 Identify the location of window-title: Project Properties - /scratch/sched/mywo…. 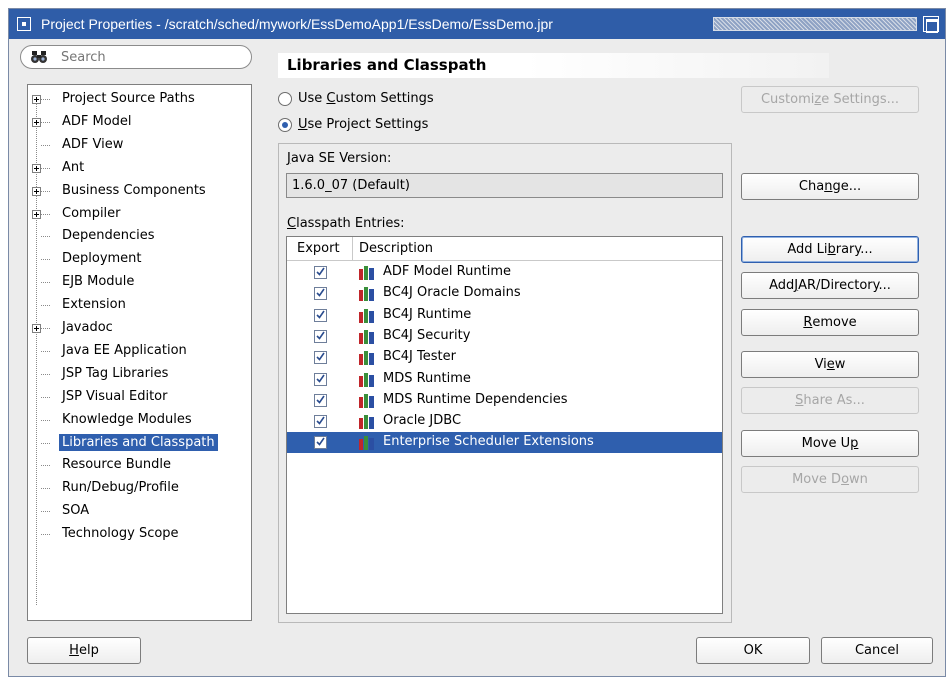
(297, 24).